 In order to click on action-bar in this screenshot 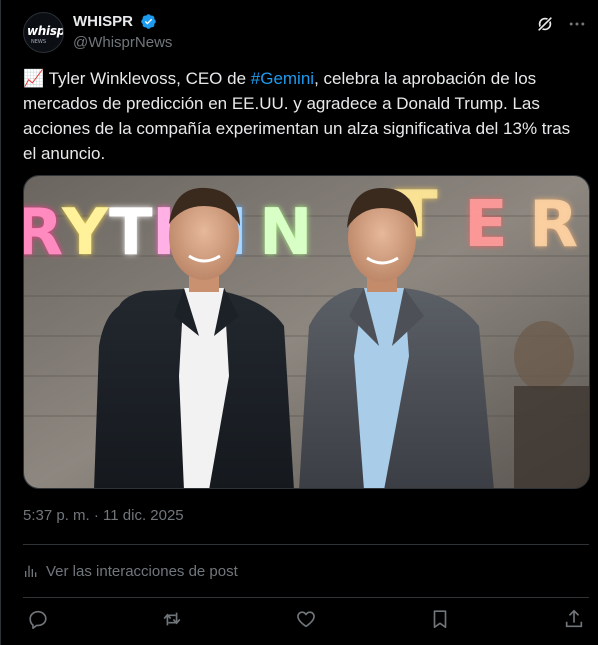, I will do `click(306, 621)`.